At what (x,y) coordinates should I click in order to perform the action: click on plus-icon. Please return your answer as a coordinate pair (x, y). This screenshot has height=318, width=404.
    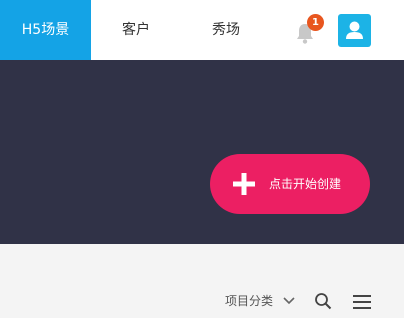
    Looking at the image, I should click on (244, 184).